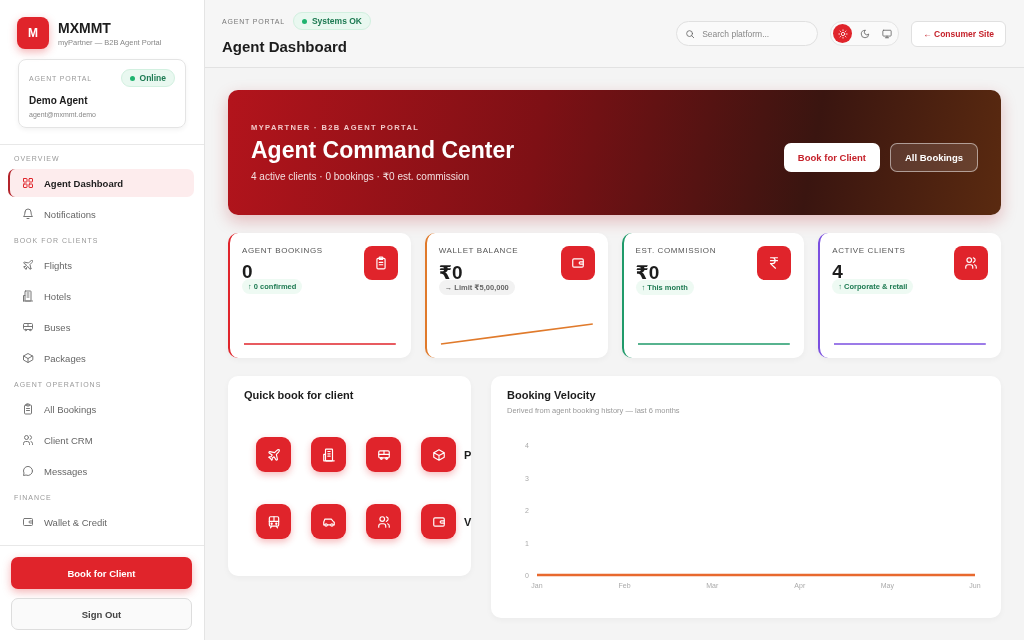  What do you see at coordinates (676, 250) in the screenshot?
I see `stat-label: EST. COMMISSION` at bounding box center [676, 250].